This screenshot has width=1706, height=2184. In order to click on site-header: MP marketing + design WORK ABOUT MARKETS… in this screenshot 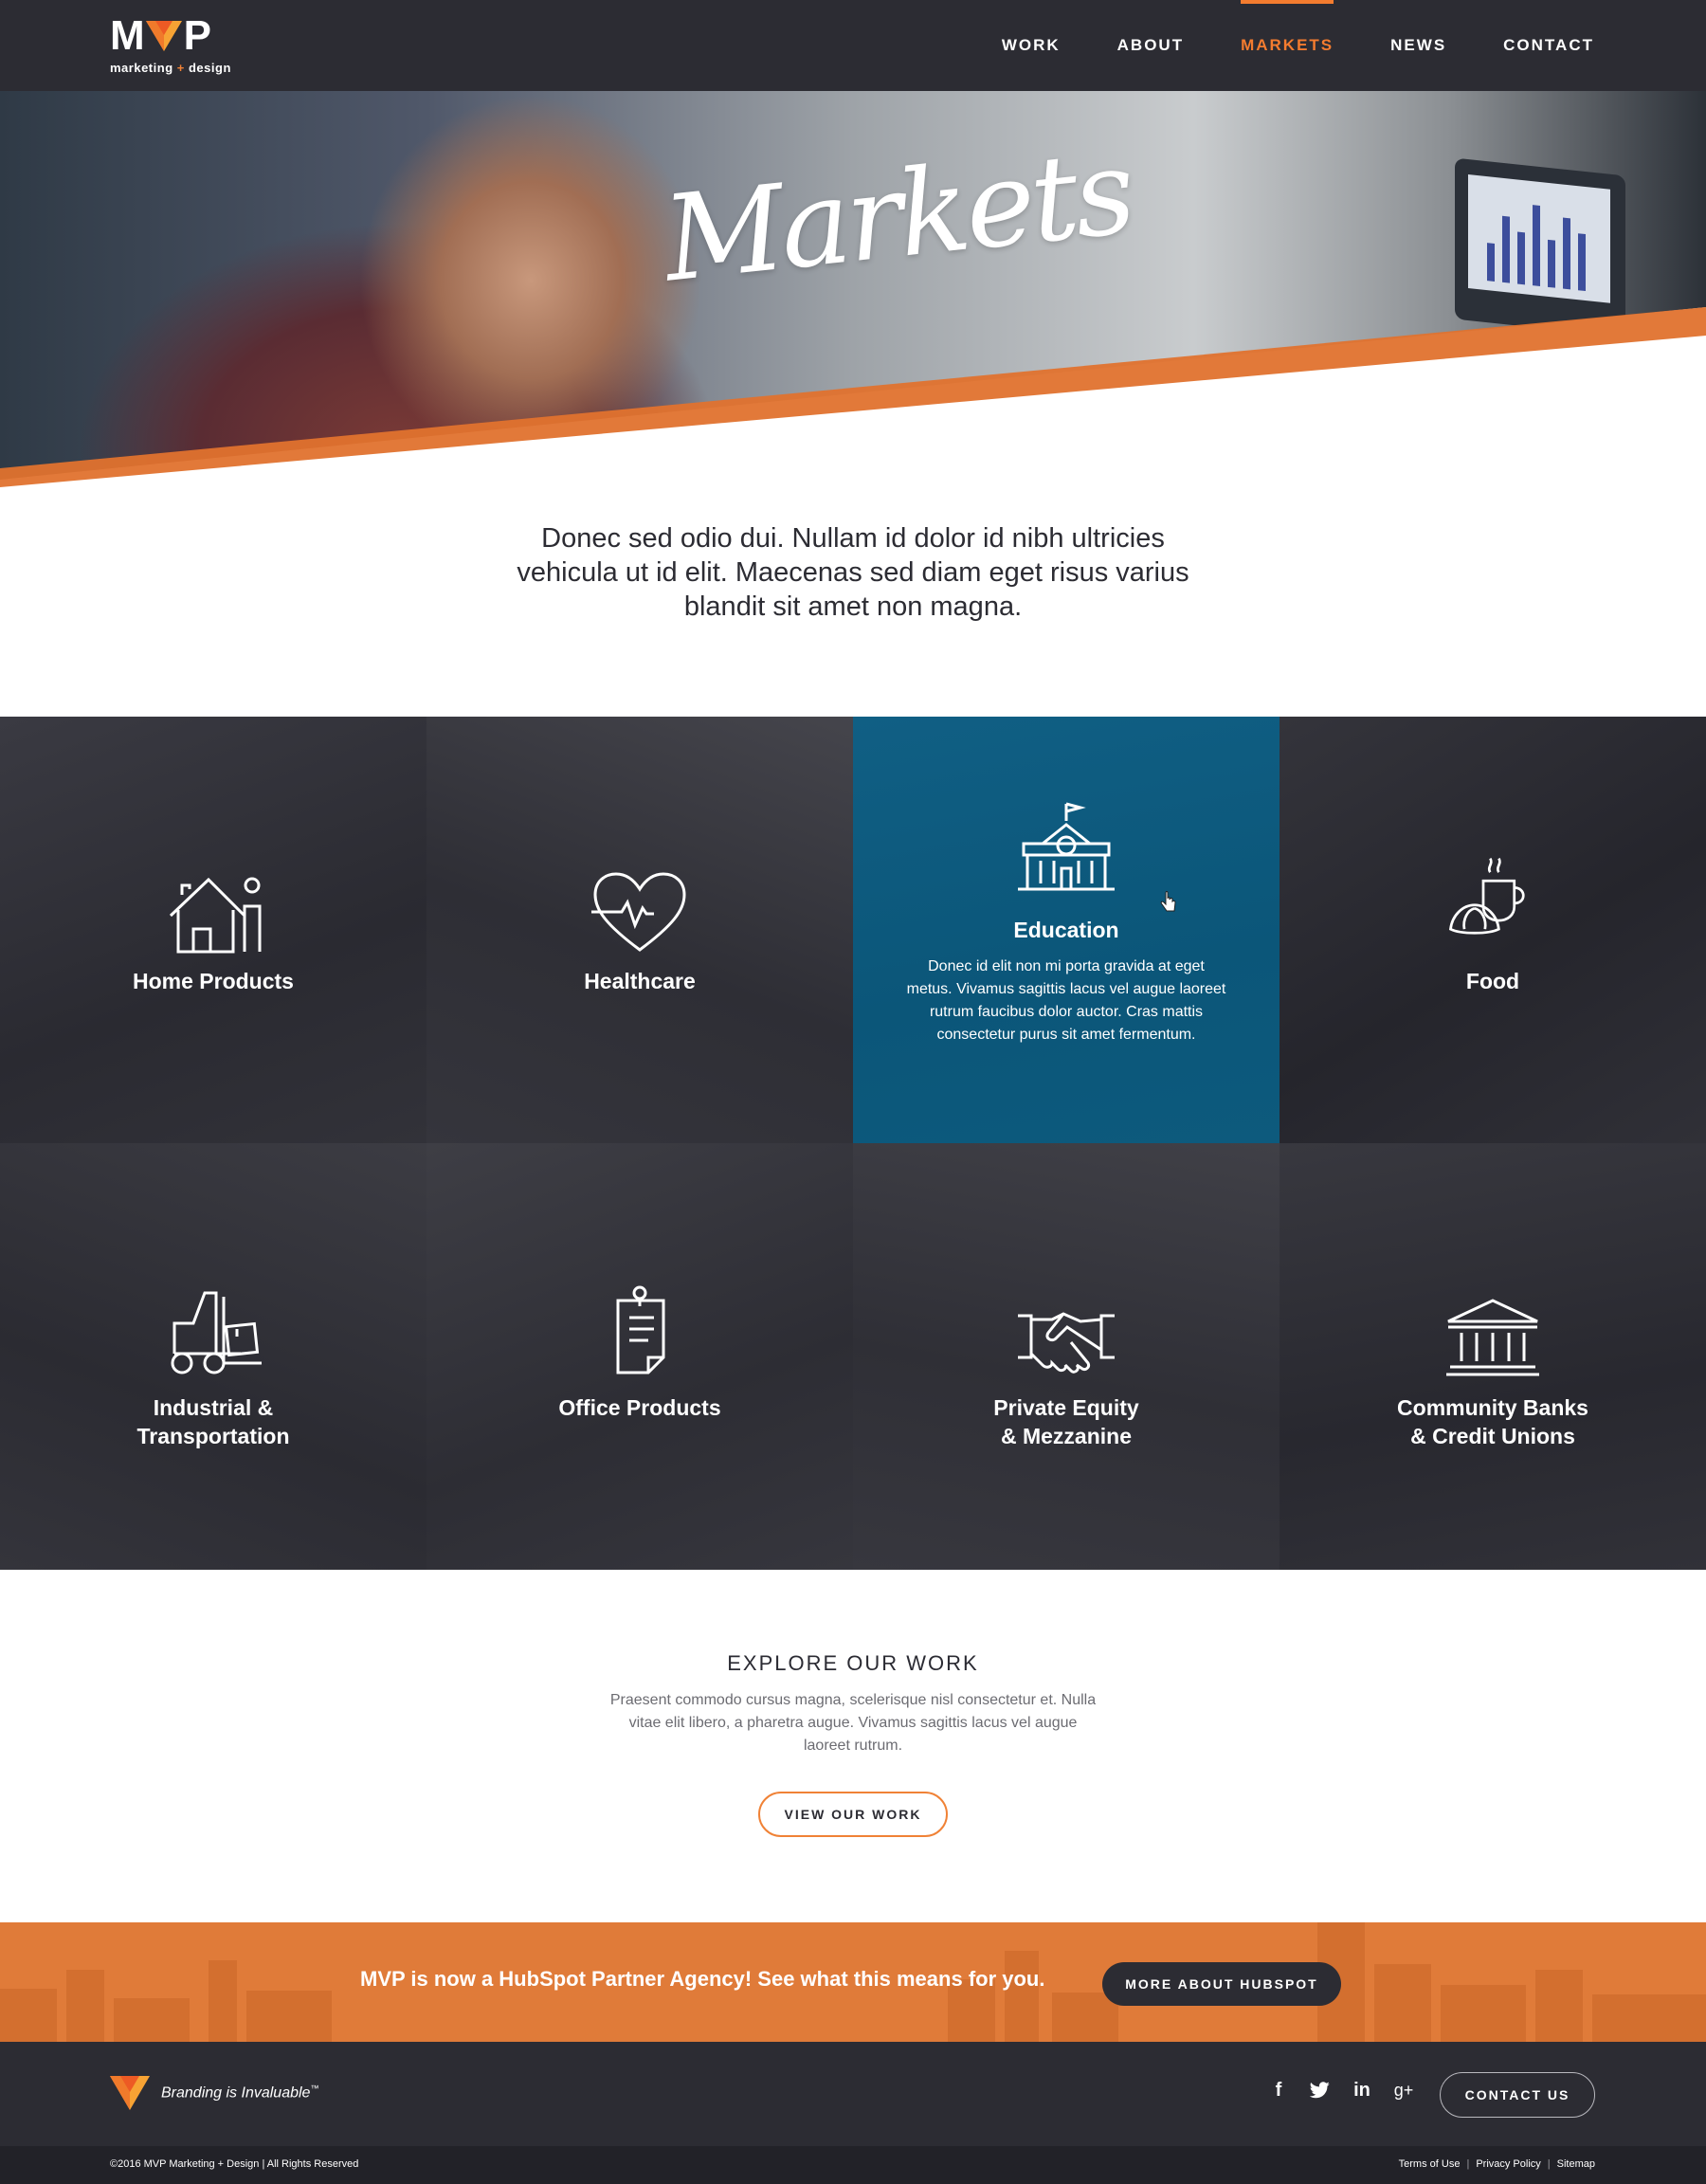, I will do `click(853, 45)`.